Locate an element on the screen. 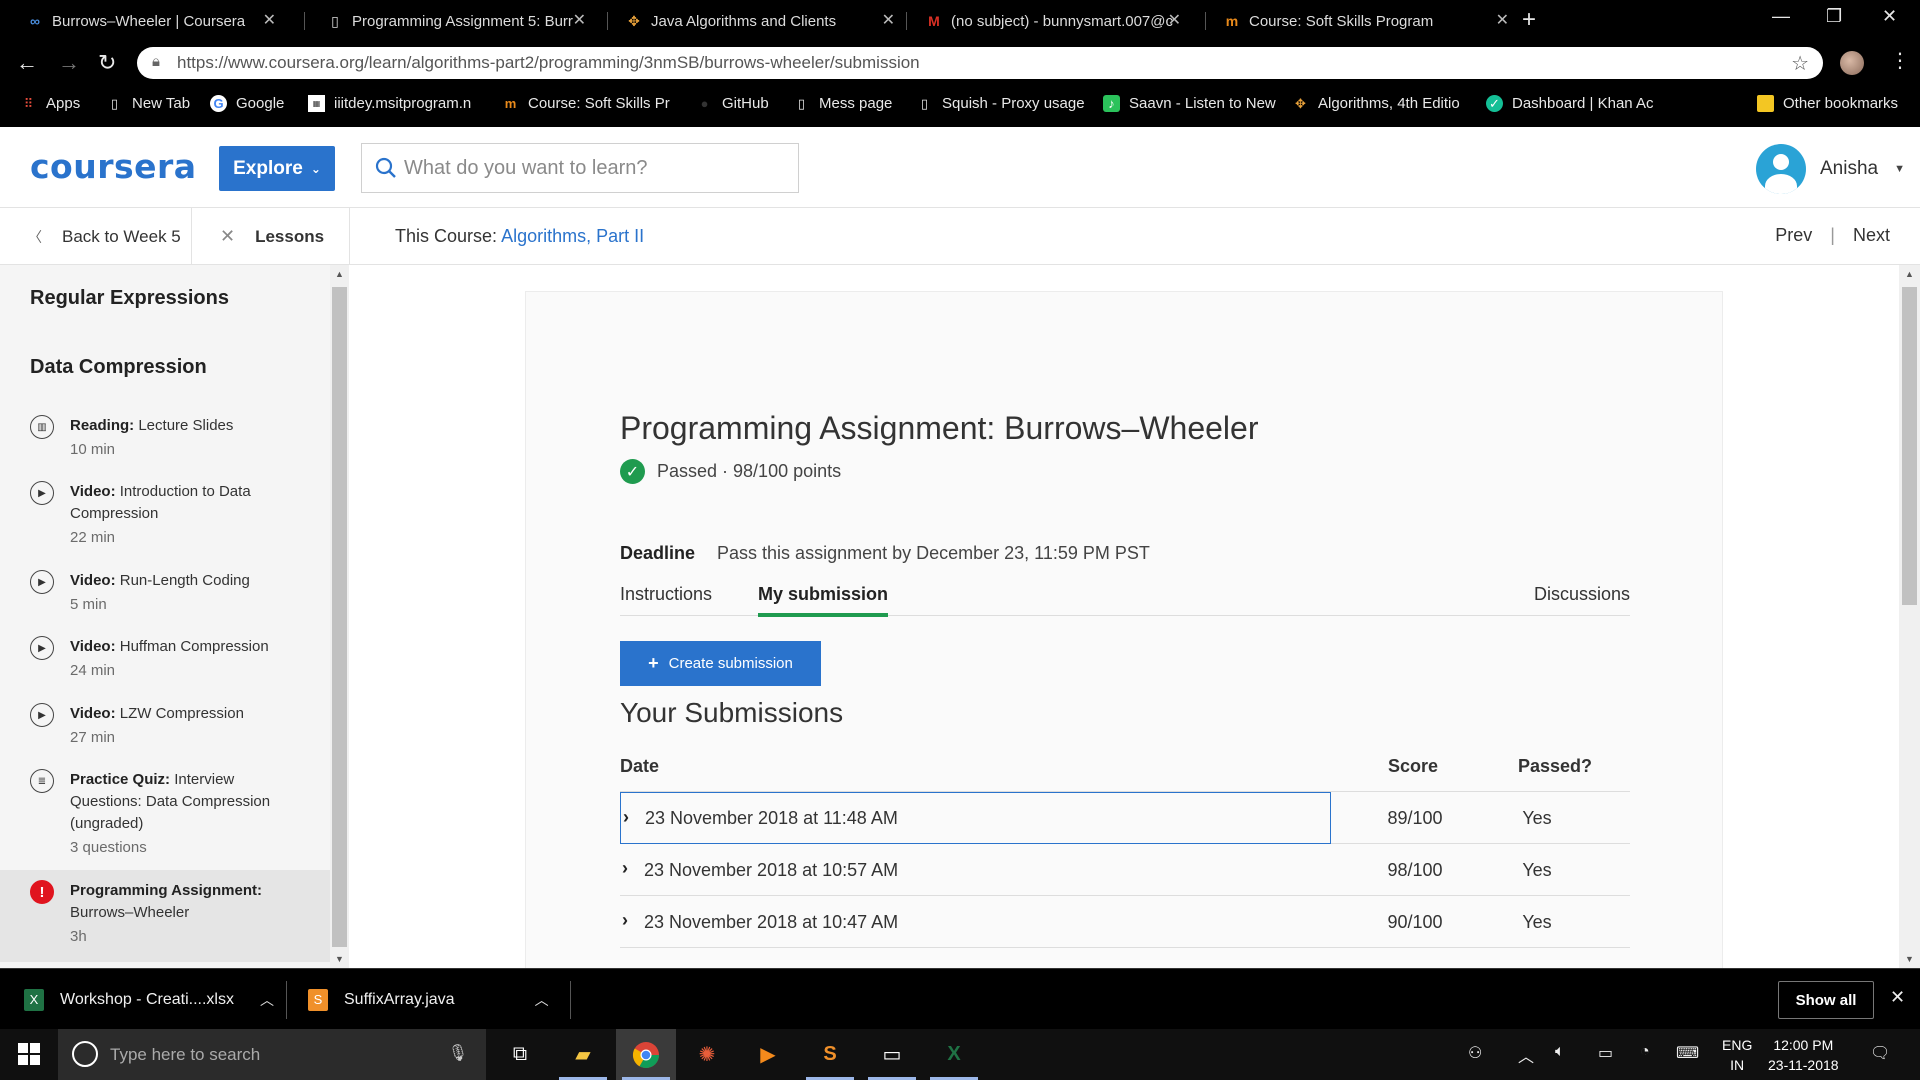 The image size is (1920, 1080). profile-avatar is located at coordinates (1852, 63).